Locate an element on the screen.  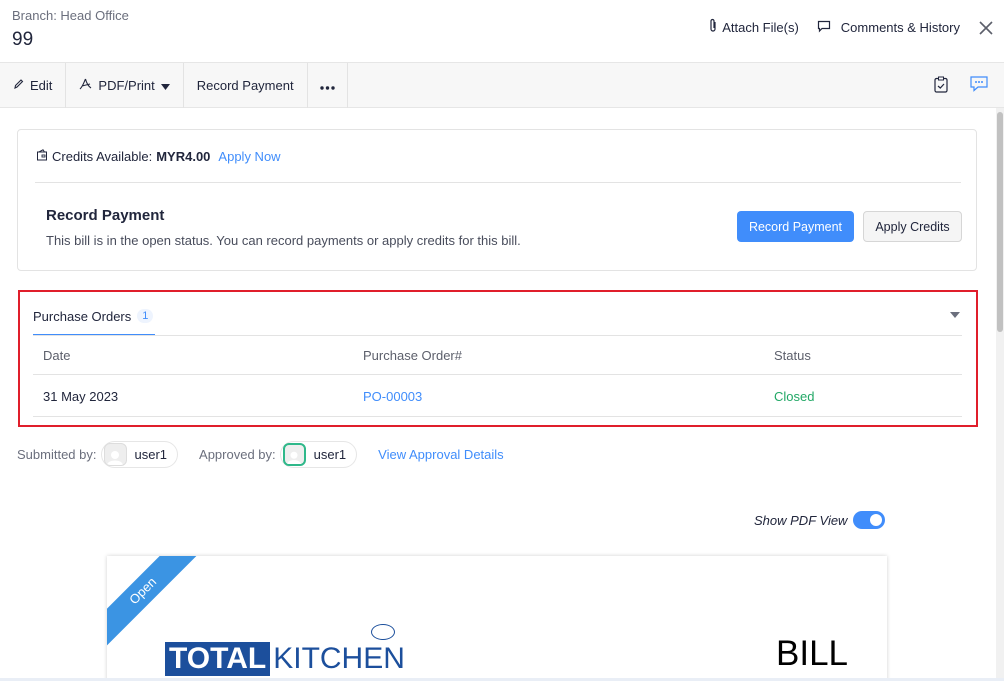
record-payment-toolbar-button: Record Payment is located at coordinates (246, 85).